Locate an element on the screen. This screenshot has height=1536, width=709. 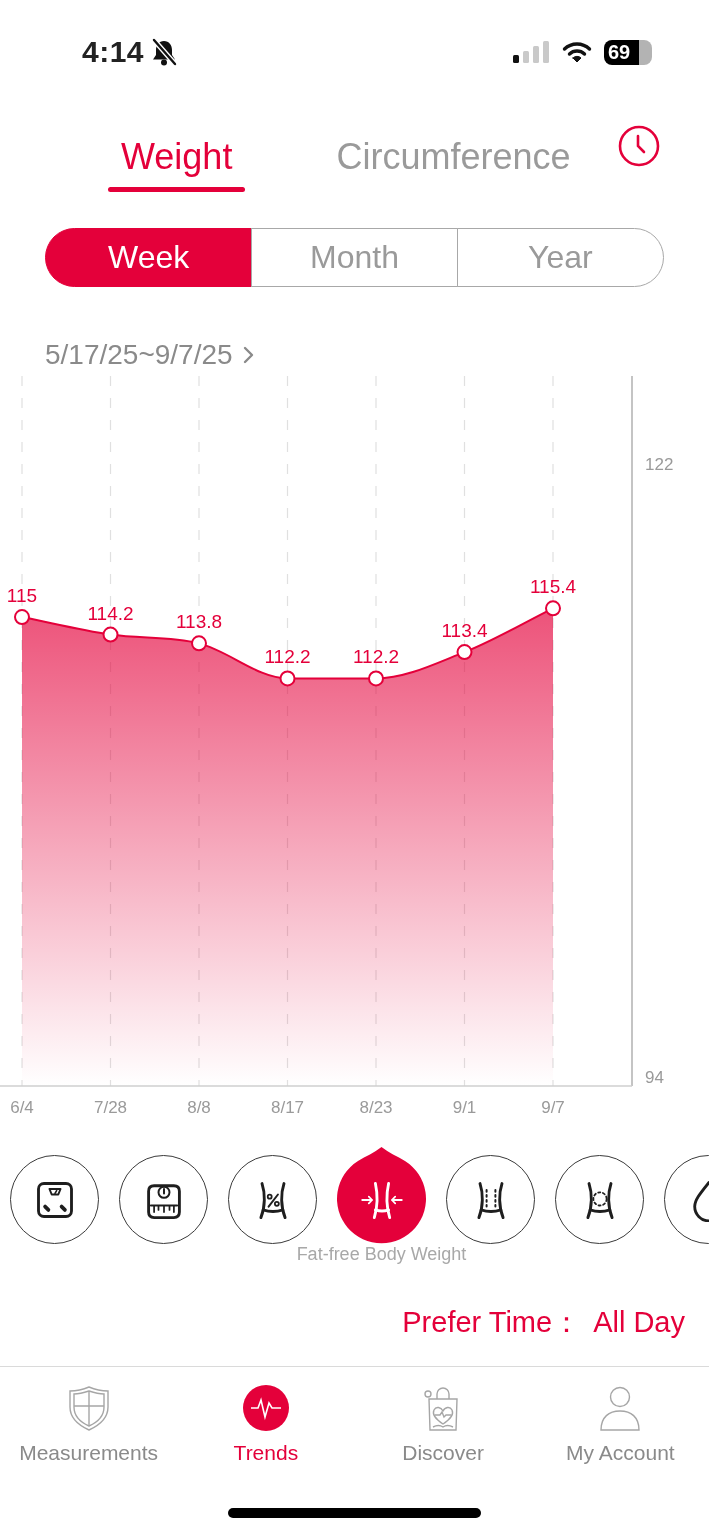
data-label: 113.8 is located at coordinates (199, 622).